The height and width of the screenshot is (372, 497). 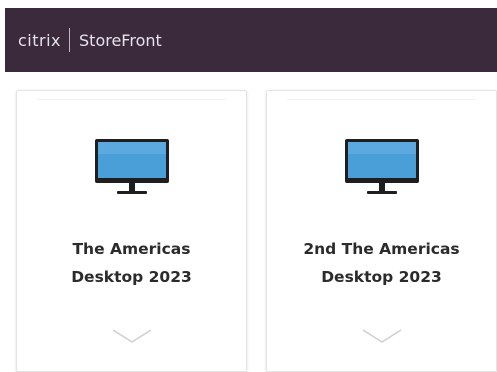 I want to click on brand-area: citrix StoreFront, so click(x=90, y=40).